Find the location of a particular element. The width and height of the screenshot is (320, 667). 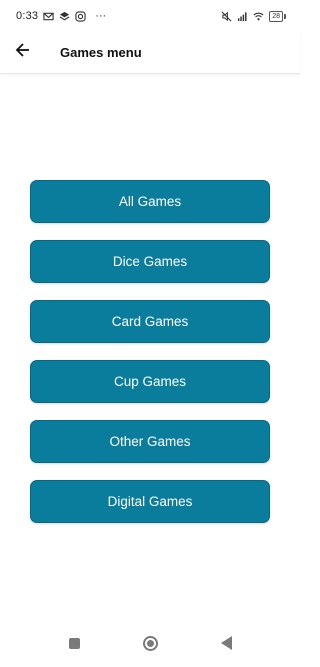

back-button is located at coordinates (23, 53).